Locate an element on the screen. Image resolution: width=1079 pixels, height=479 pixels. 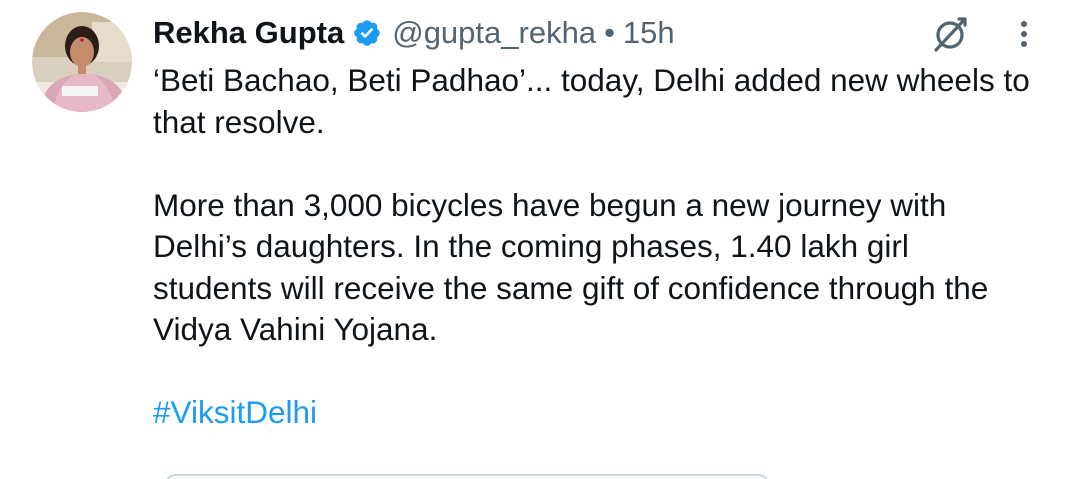
tweet-header: Rekha Gupta @gupta_rekha • 15h is located at coordinates (414, 33).